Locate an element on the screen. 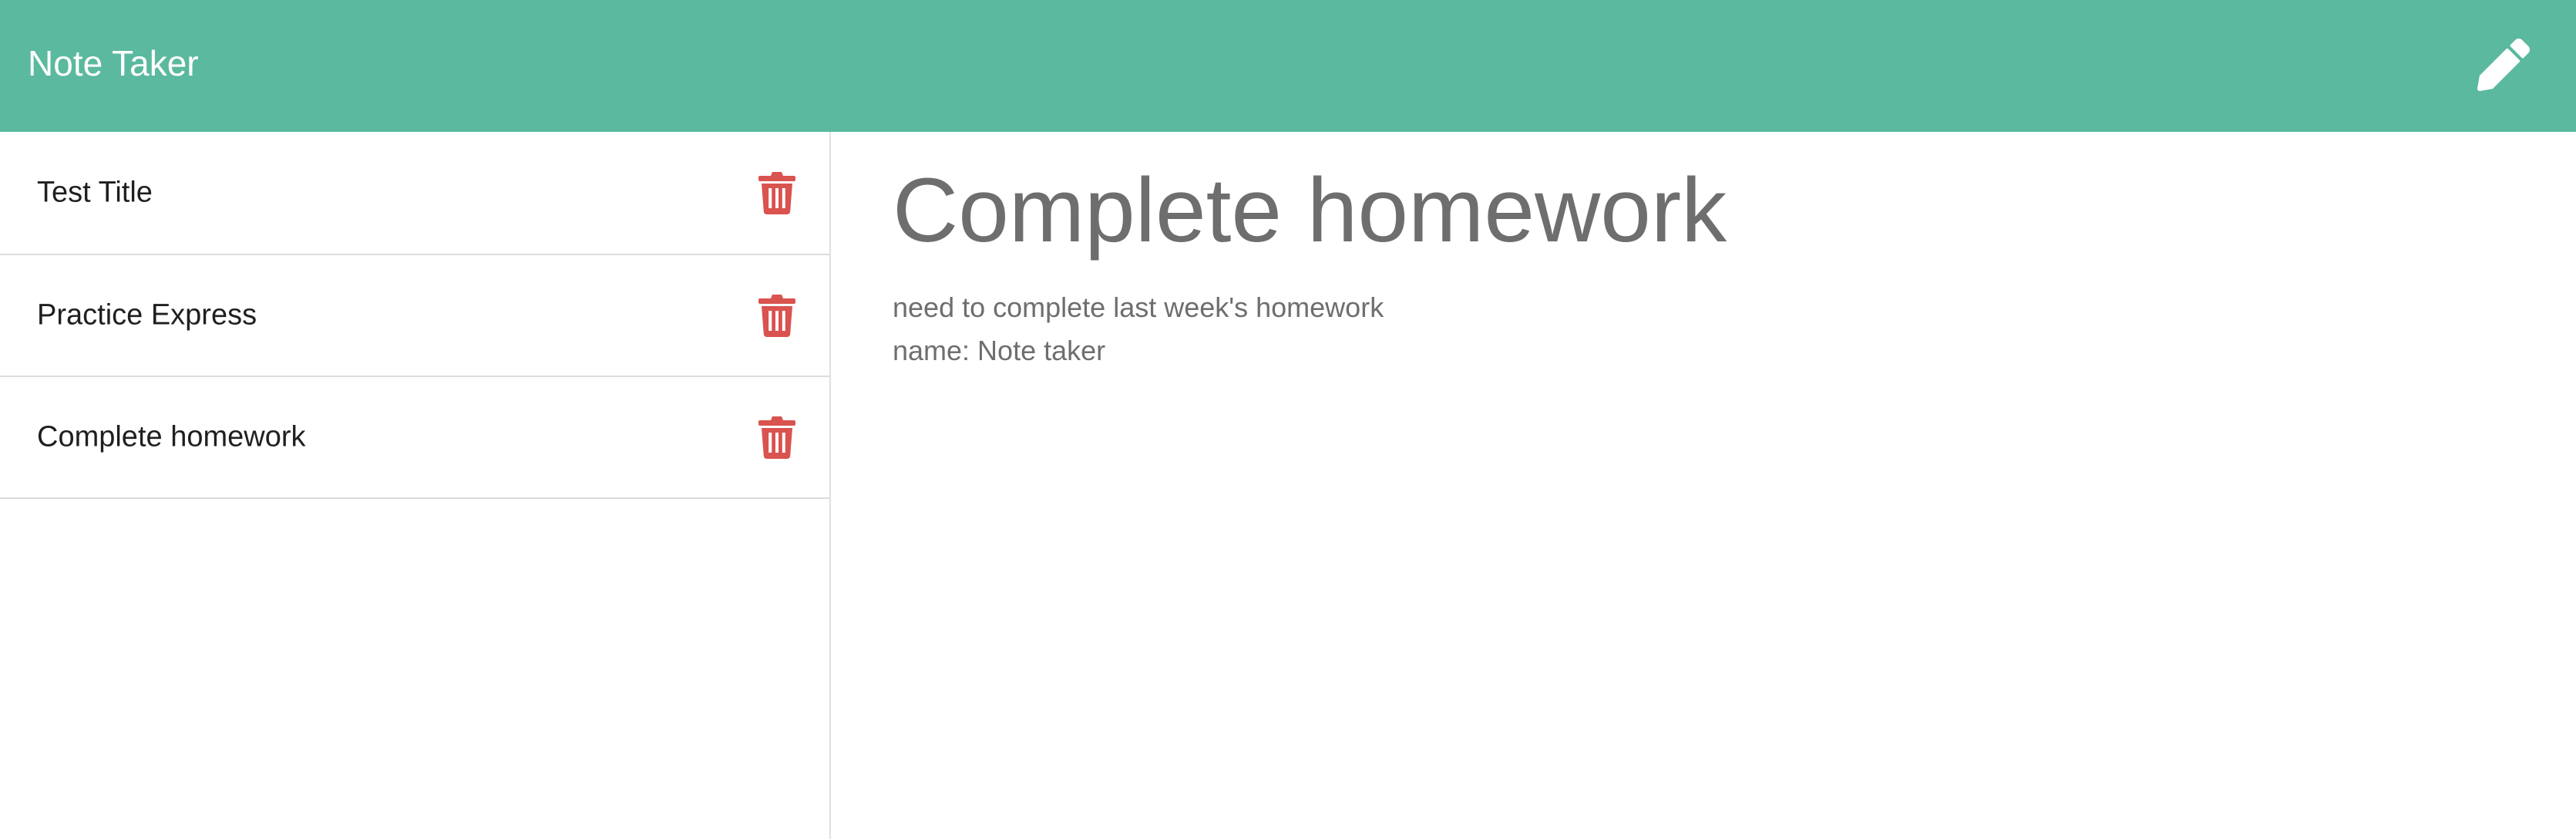  note-item-practice-express: Practice Express is located at coordinates (414, 315).